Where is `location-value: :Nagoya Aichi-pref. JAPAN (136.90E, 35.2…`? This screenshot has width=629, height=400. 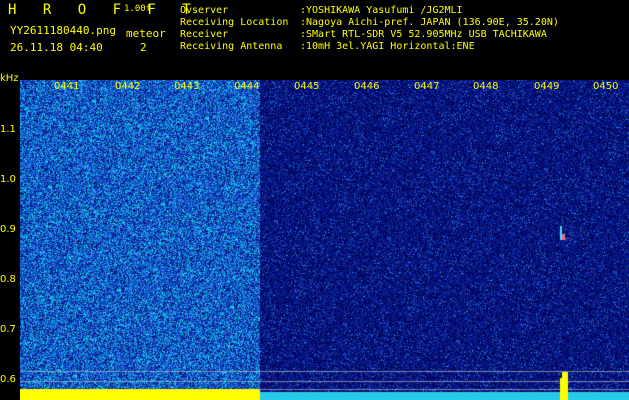
location-value: :Nagoya Aichi-pref. JAPAN (136.90E, 35.2… is located at coordinates (429, 22).